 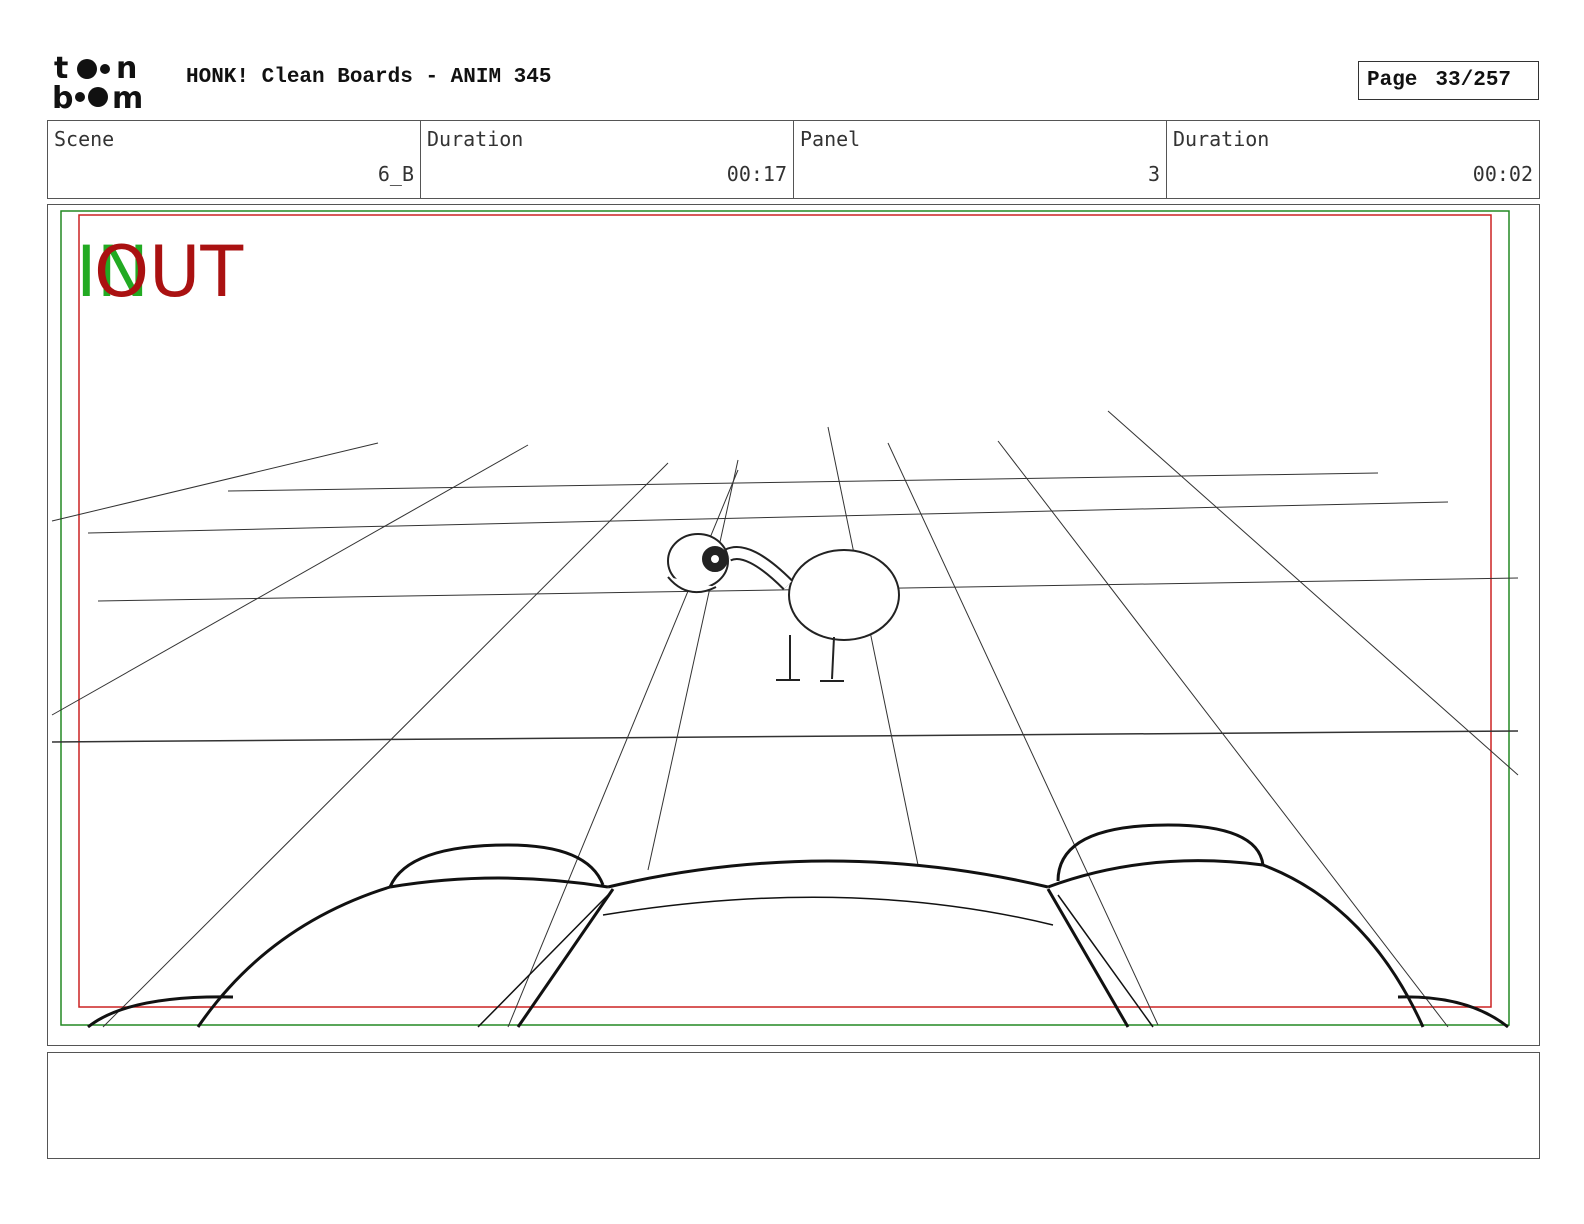 I want to click on panel-duration-label: Duration, so click(x=1221, y=139).